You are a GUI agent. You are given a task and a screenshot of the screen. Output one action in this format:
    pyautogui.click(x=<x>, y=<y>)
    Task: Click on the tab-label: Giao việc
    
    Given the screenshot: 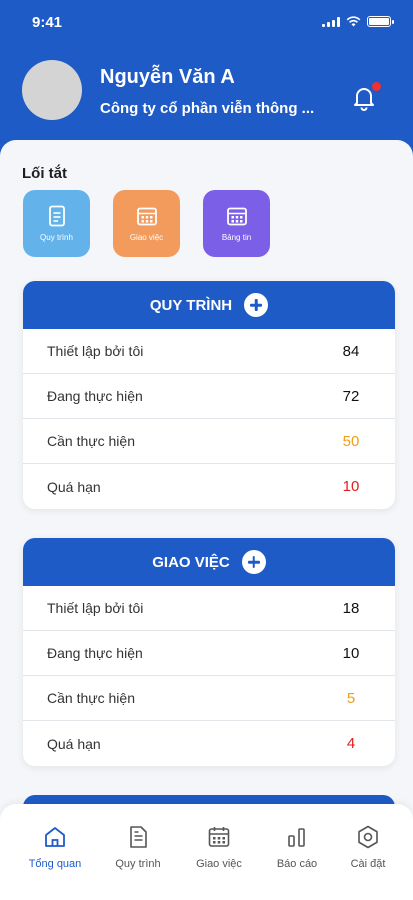 What is the action you would take?
    pyautogui.click(x=219, y=864)
    